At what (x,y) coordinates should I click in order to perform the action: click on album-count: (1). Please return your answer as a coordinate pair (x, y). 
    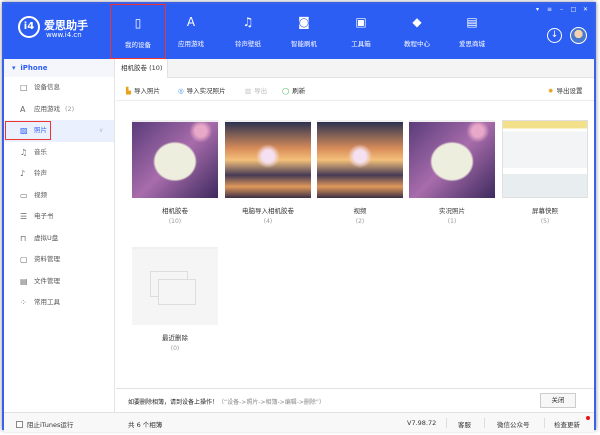
    Looking at the image, I should click on (452, 221).